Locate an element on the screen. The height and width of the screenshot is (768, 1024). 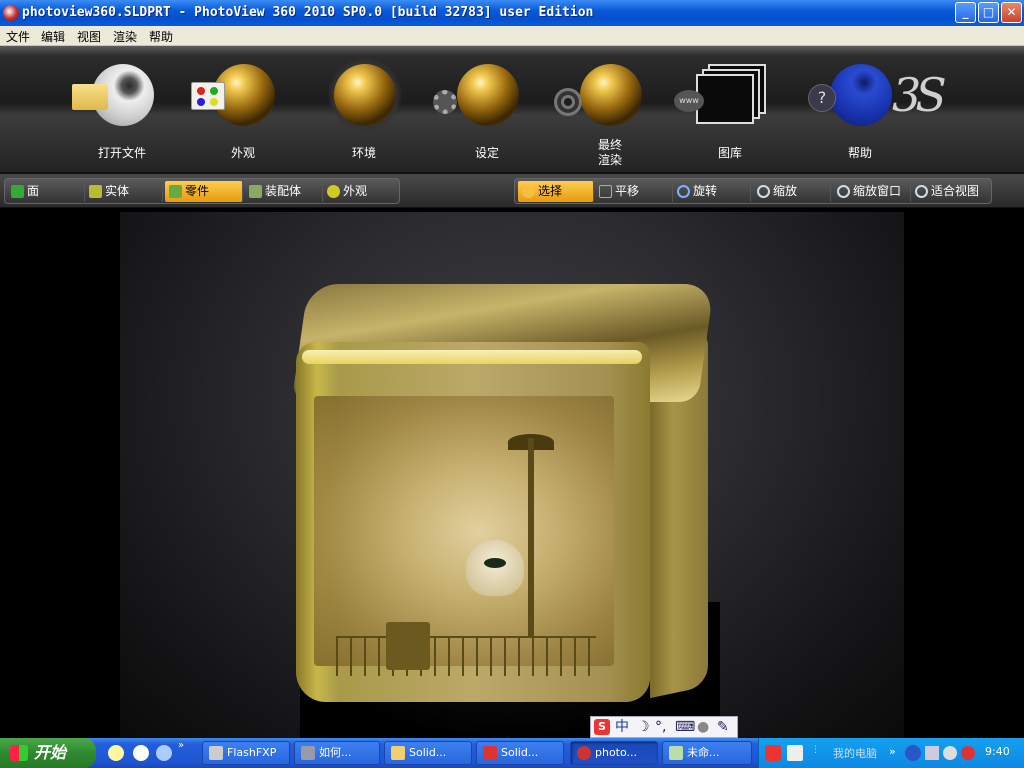
menu-view: 视图 is located at coordinates (89, 36).